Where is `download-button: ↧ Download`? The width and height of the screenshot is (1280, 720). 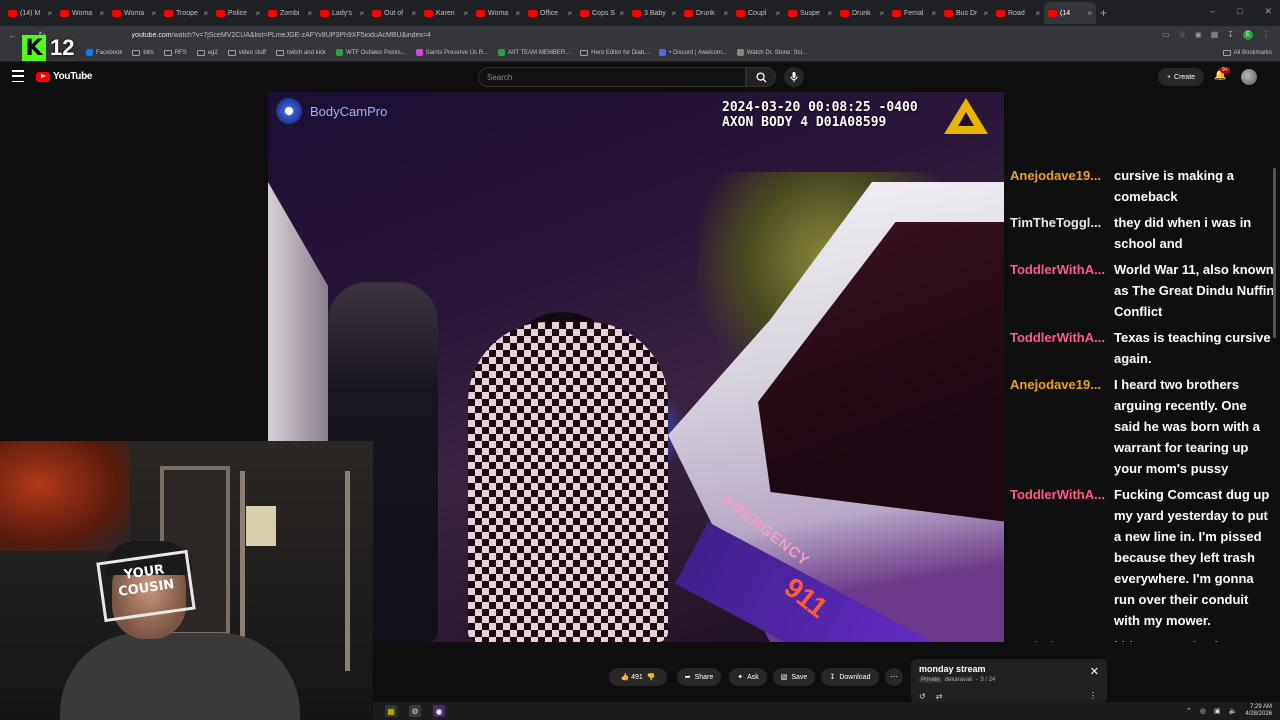
download-button: ↧ Download is located at coordinates (850, 677).